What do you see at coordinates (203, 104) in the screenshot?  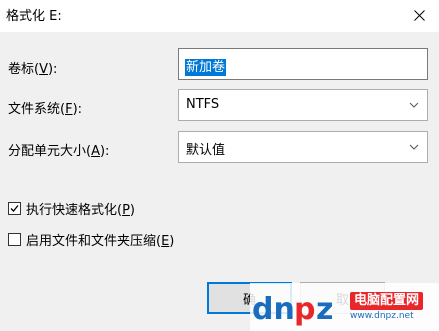 I see `filesystem-value: NTFS` at bounding box center [203, 104].